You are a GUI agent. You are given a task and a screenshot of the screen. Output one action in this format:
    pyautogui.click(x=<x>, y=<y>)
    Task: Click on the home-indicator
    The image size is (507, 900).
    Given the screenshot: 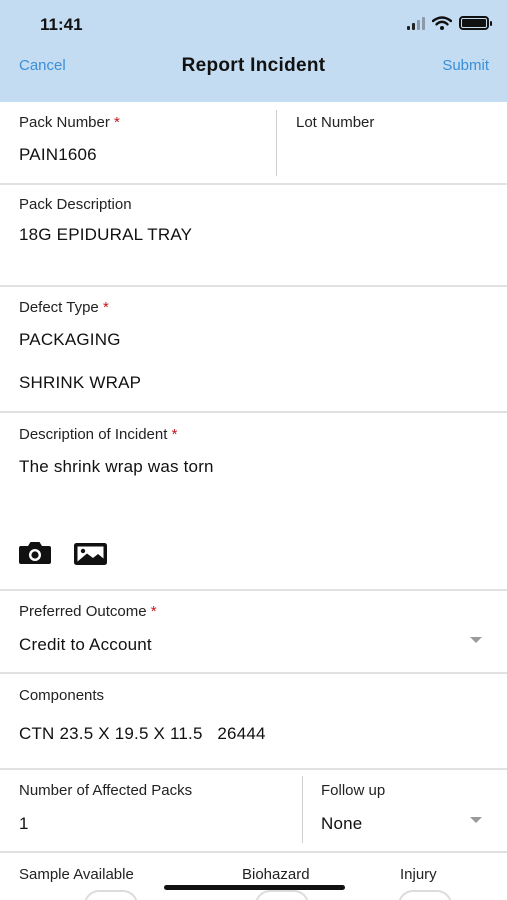 What is the action you would take?
    pyautogui.click(x=254, y=887)
    